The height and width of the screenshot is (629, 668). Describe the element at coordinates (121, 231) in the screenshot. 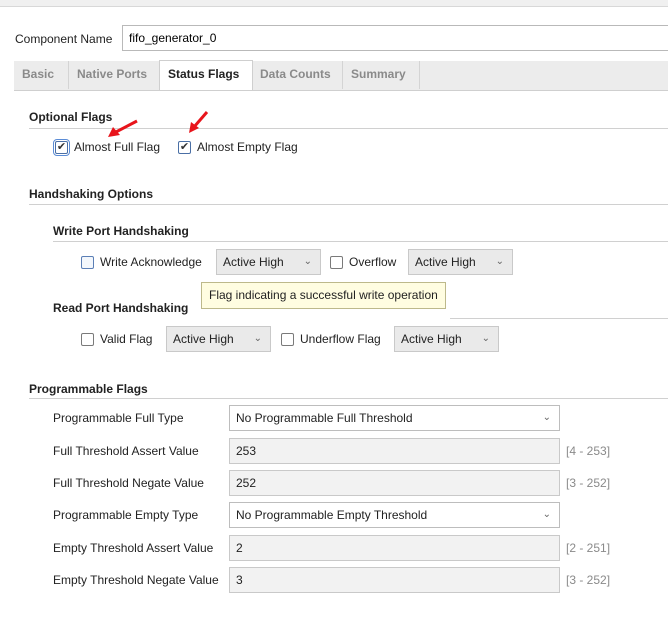

I see `write-port-handshaking-title: Write Port Handshaking` at that location.